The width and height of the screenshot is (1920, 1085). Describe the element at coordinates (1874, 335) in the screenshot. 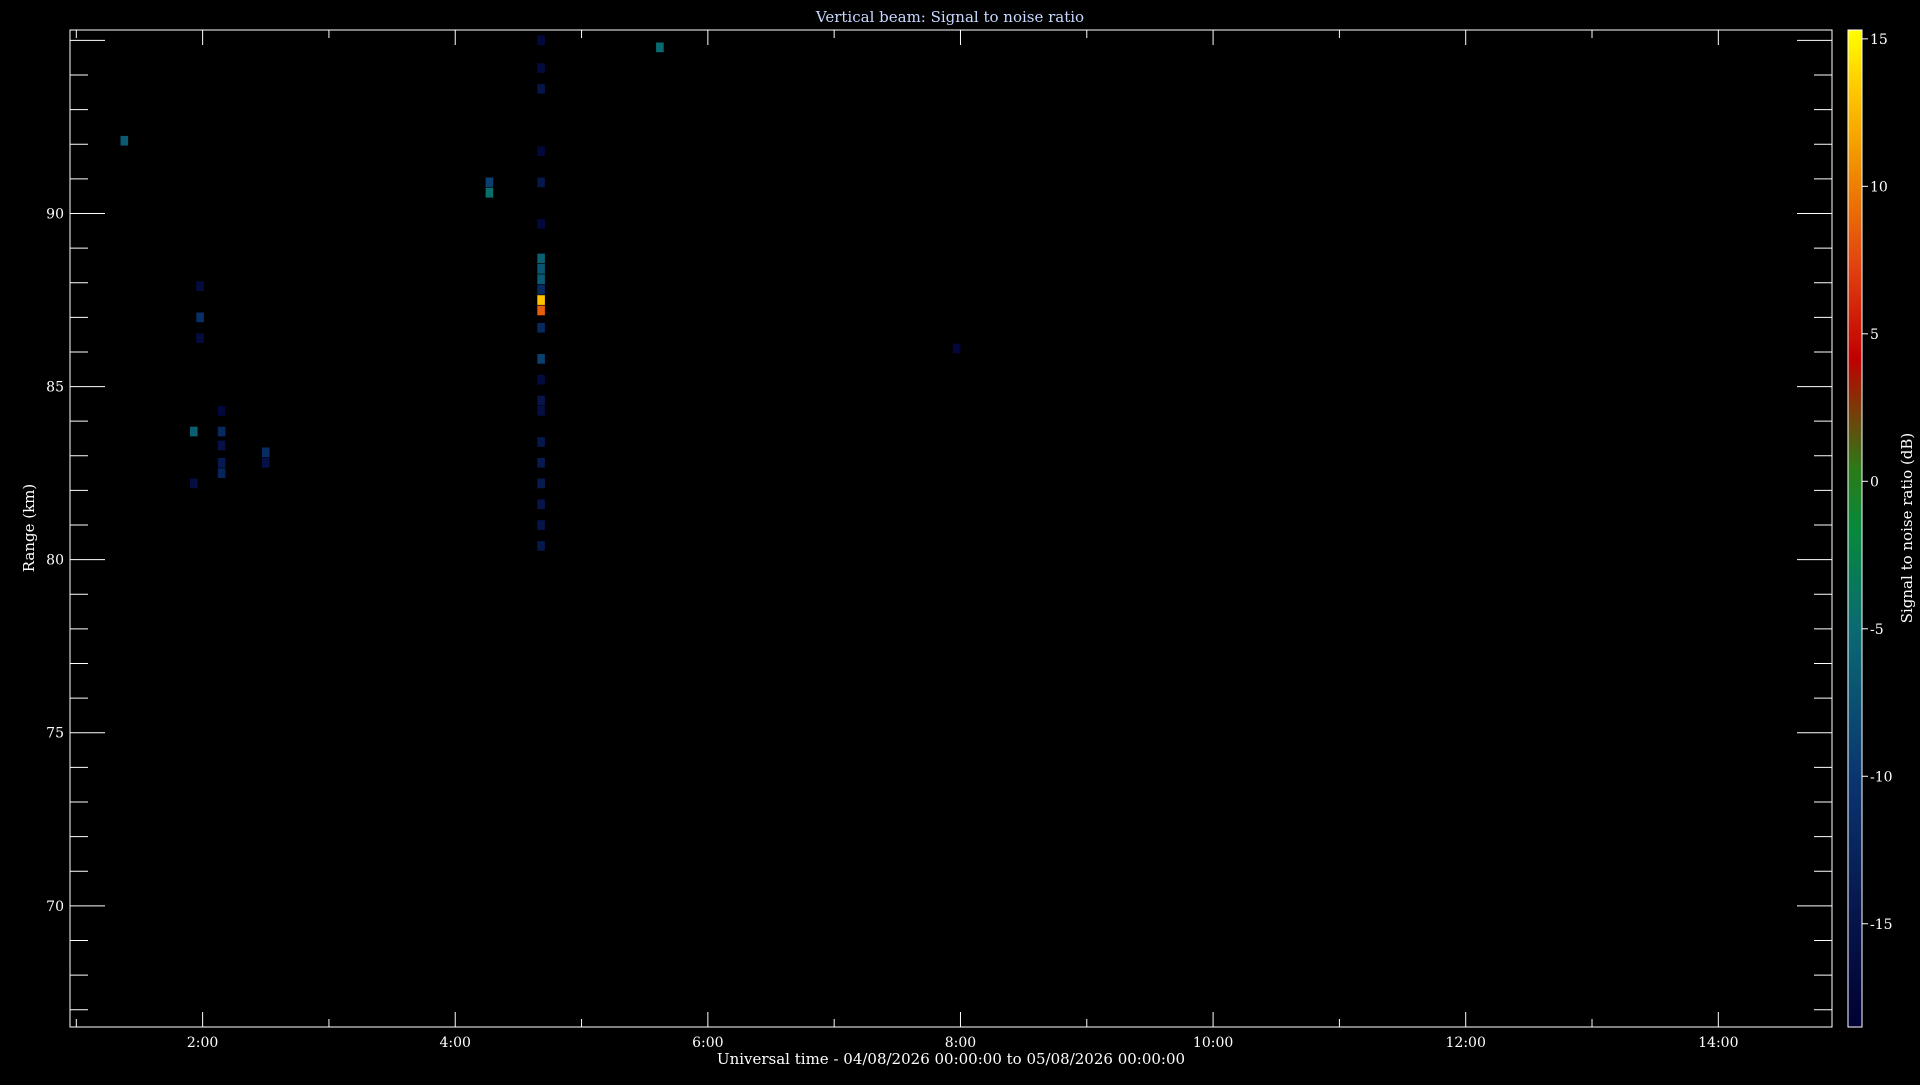

I see `colorbar-tick-label: 5` at that location.